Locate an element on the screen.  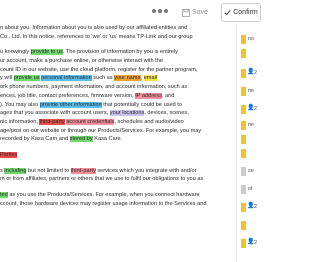
highlighted-phrase: stored by is located at coordinates (81, 139).